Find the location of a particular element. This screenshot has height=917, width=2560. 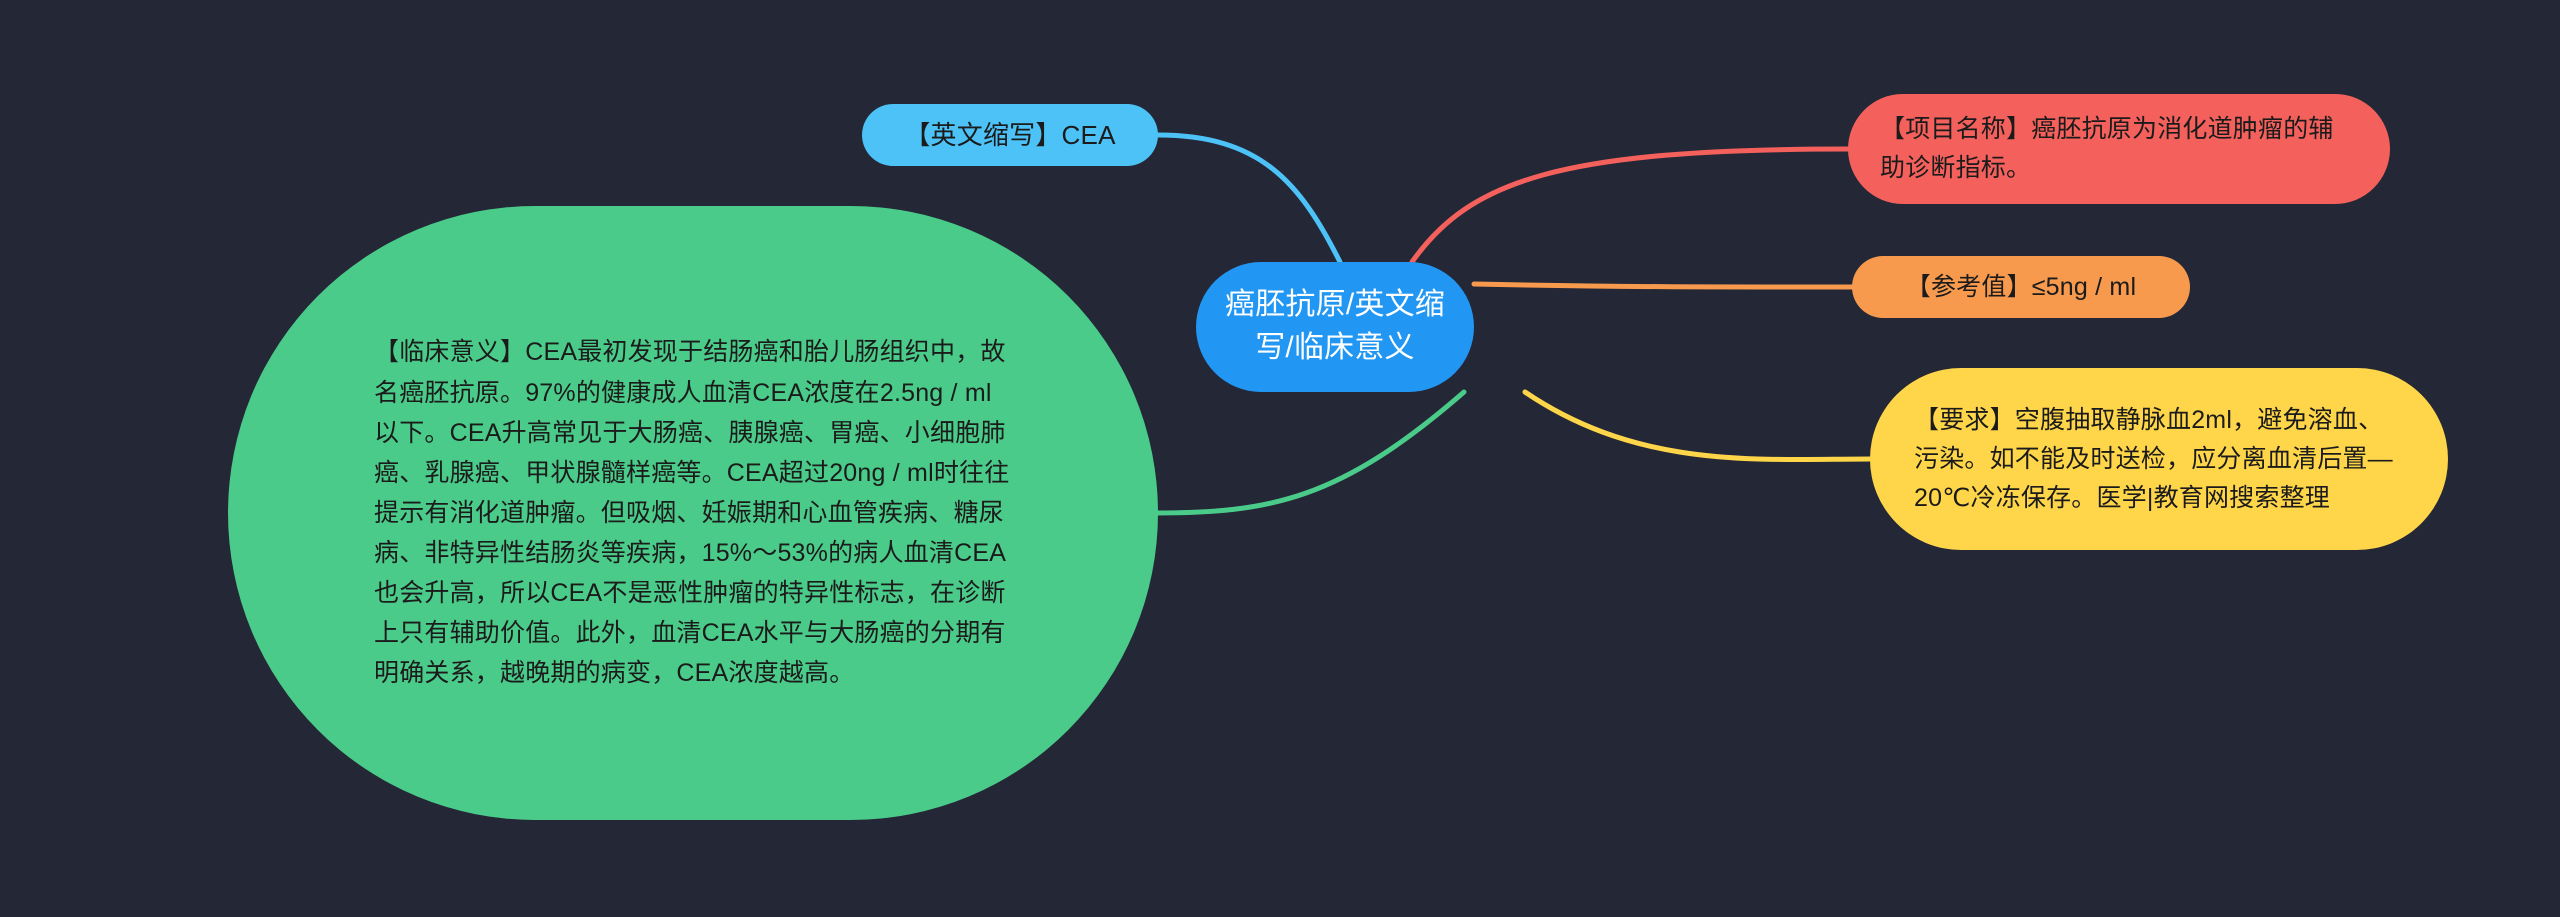

connector-abbreviation is located at coordinates (1249, 198).